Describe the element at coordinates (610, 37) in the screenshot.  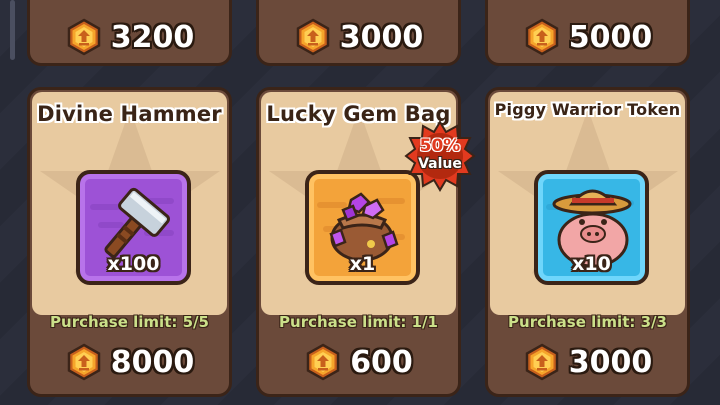
I see `price: 5000` at that location.